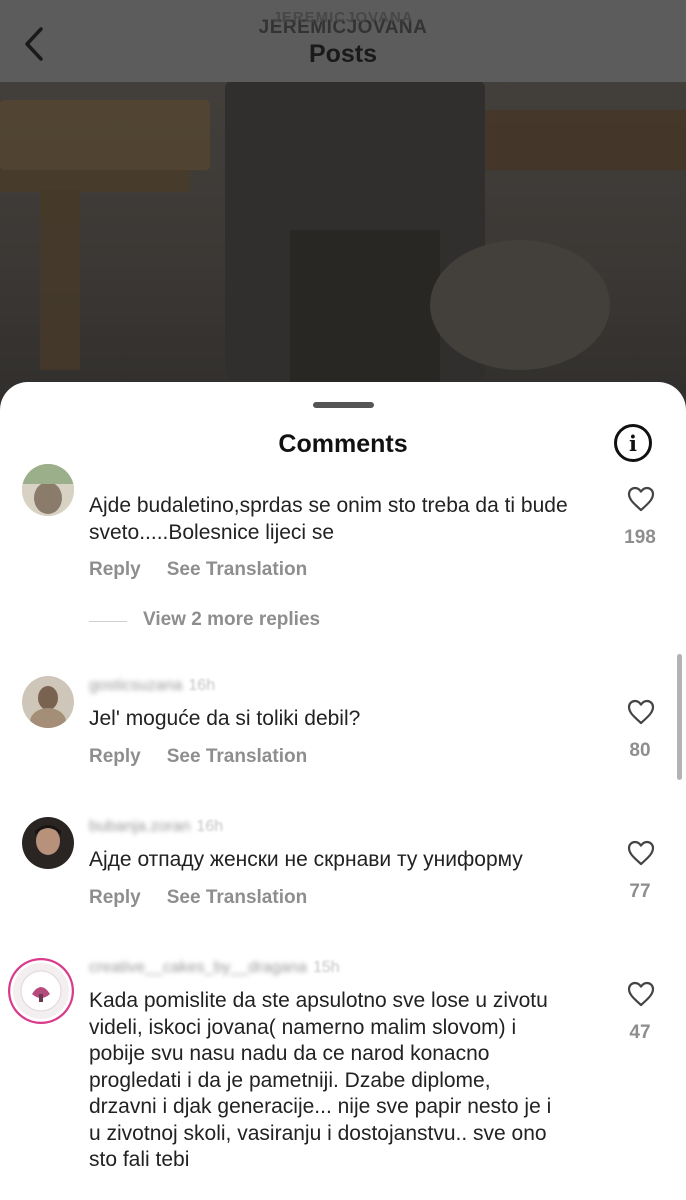 The height and width of the screenshot is (1200, 686). Describe the element at coordinates (640, 1032) in the screenshot. I see `like-count: 47` at that location.